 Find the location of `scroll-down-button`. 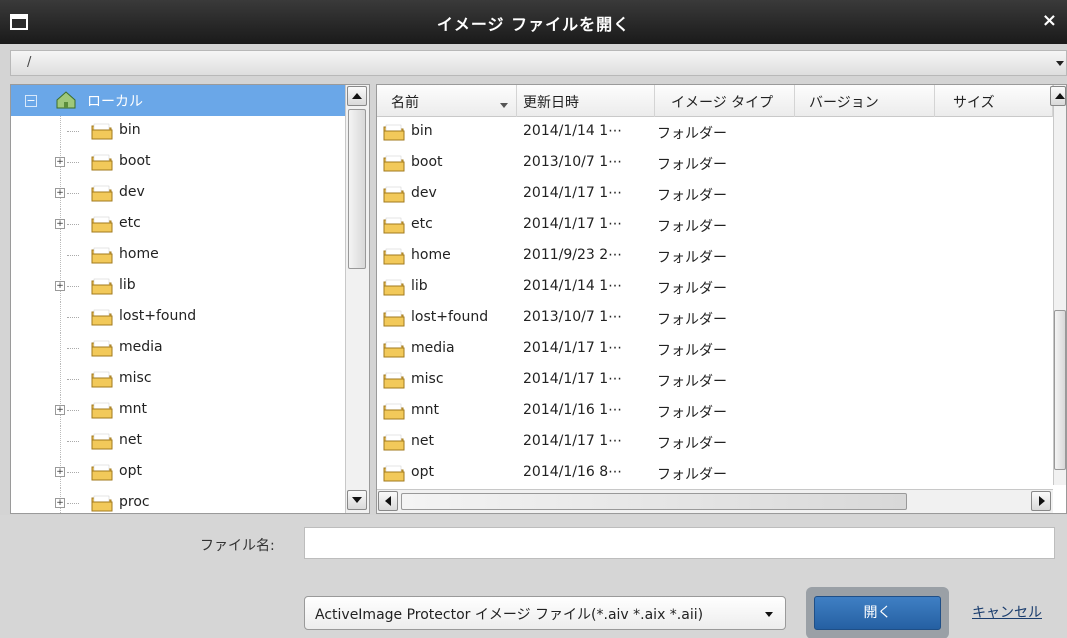

scroll-down-button is located at coordinates (357, 500).